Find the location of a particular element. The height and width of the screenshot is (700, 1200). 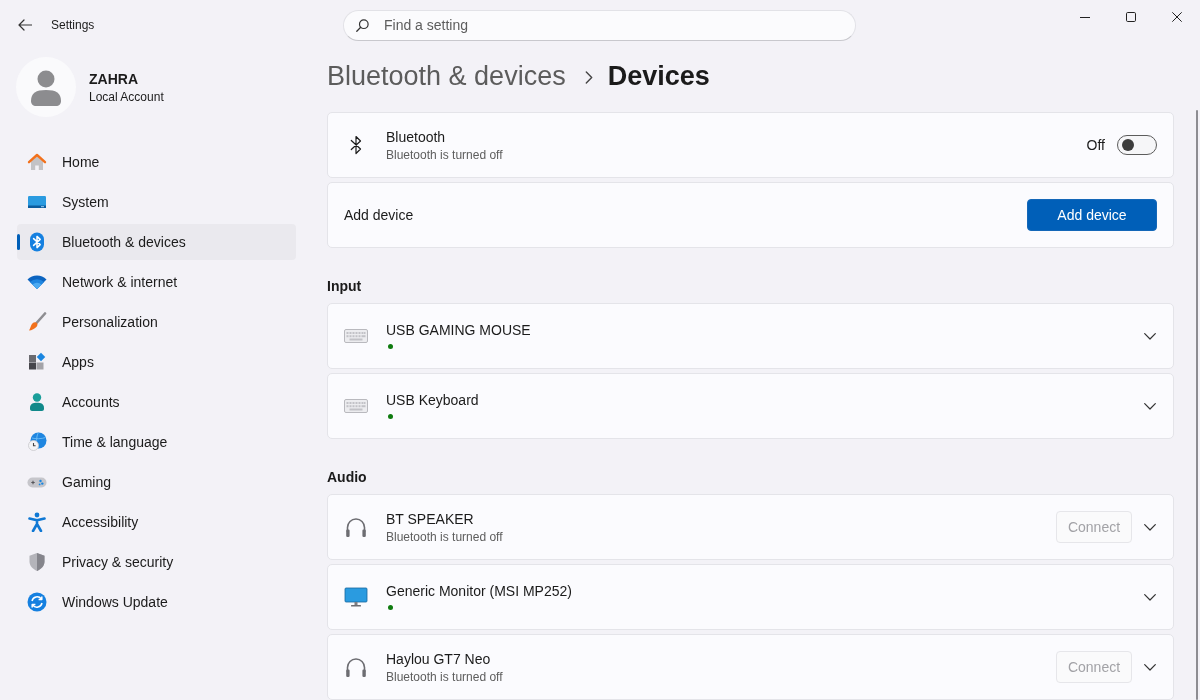

sidebar-item: Bluetooth & devices is located at coordinates (156, 242).